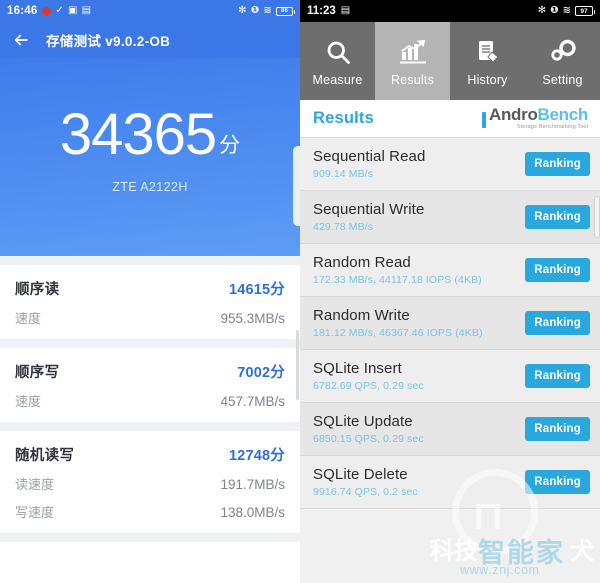 This screenshot has height=583, width=600. What do you see at coordinates (256, 456) in the screenshot?
I see `result-score: 12748分` at bounding box center [256, 456].